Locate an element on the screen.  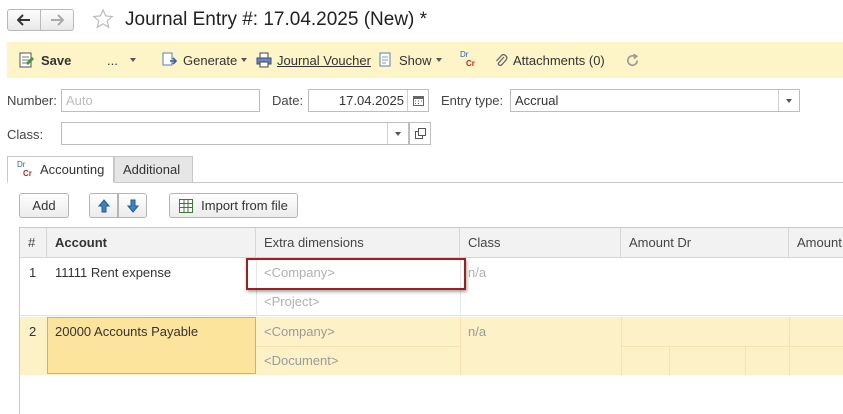
move-down-button is located at coordinates (132, 205).